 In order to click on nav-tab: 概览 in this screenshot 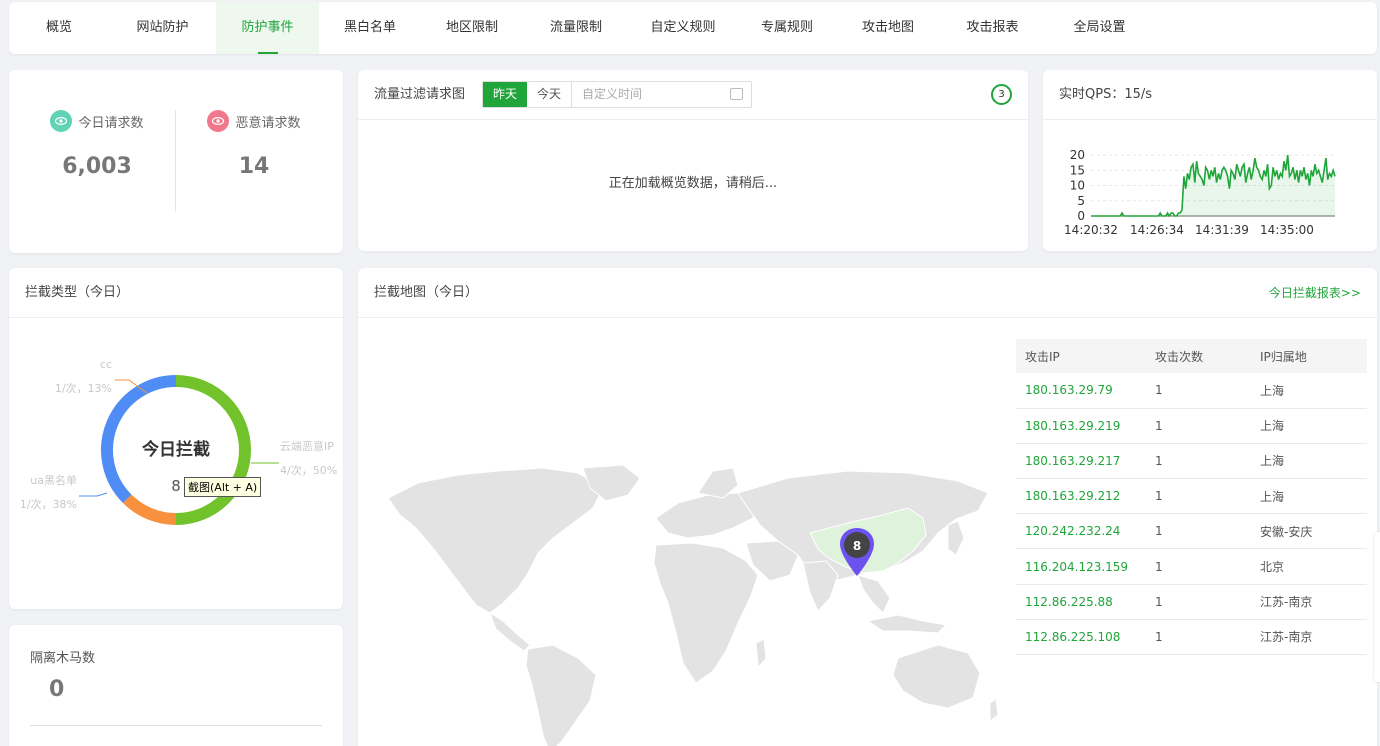, I will do `click(59, 28)`.